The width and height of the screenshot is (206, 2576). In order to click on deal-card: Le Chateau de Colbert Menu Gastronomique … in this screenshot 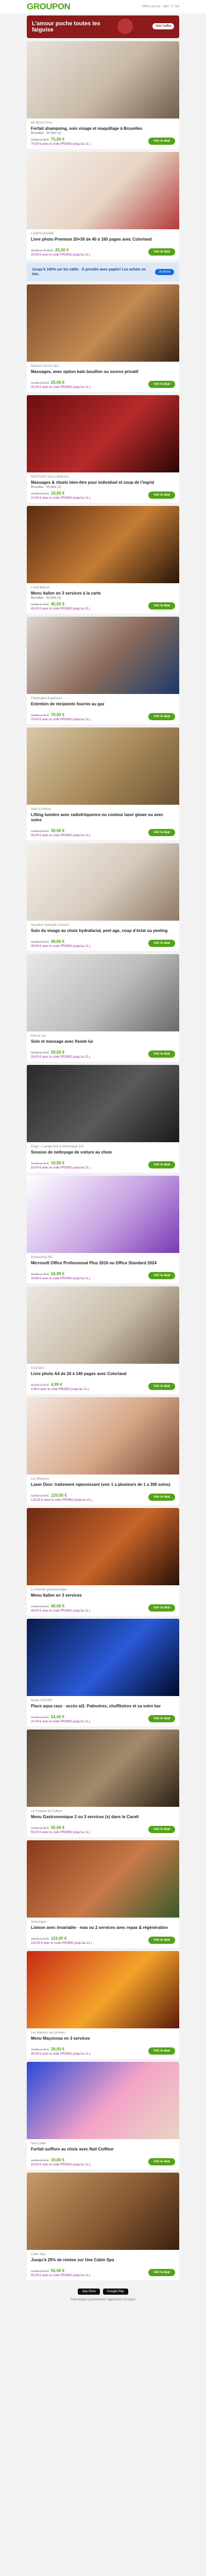, I will do `click(103, 1783)`.